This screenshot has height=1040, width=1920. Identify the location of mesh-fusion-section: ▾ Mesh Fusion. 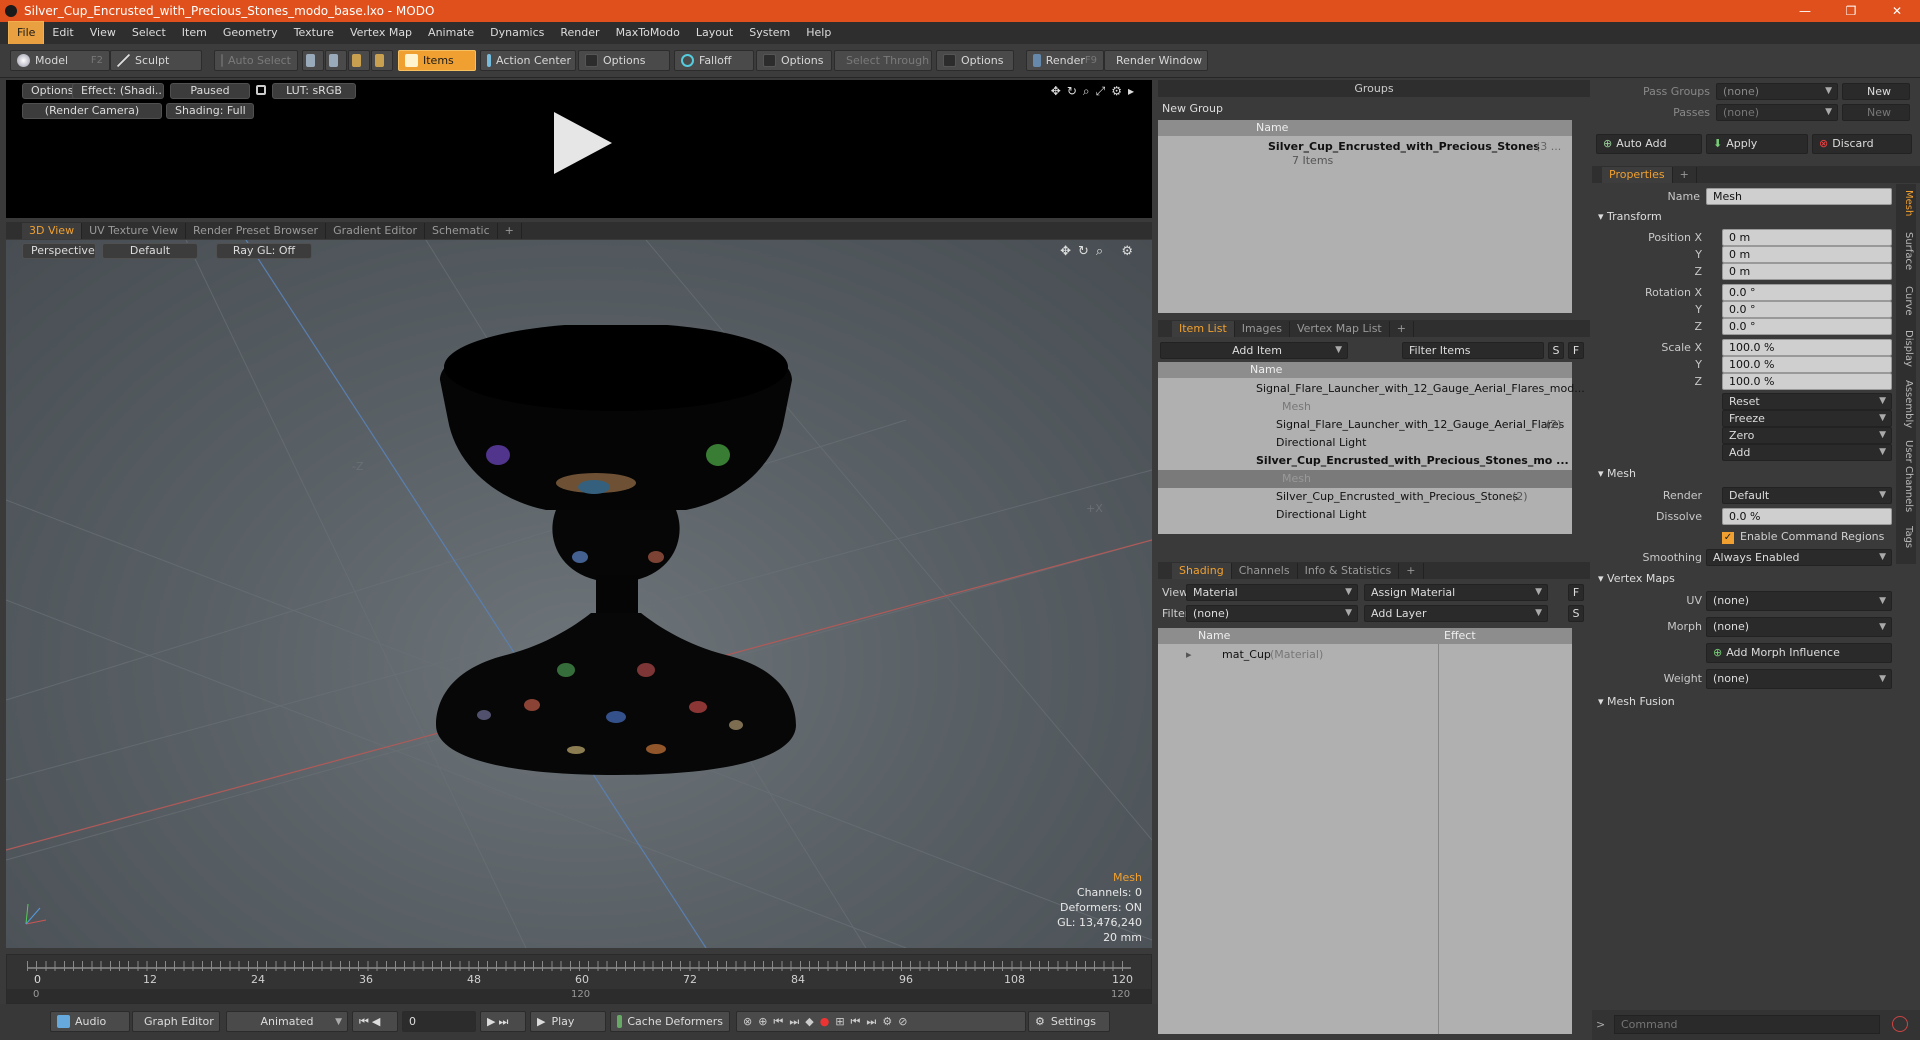
(1636, 702).